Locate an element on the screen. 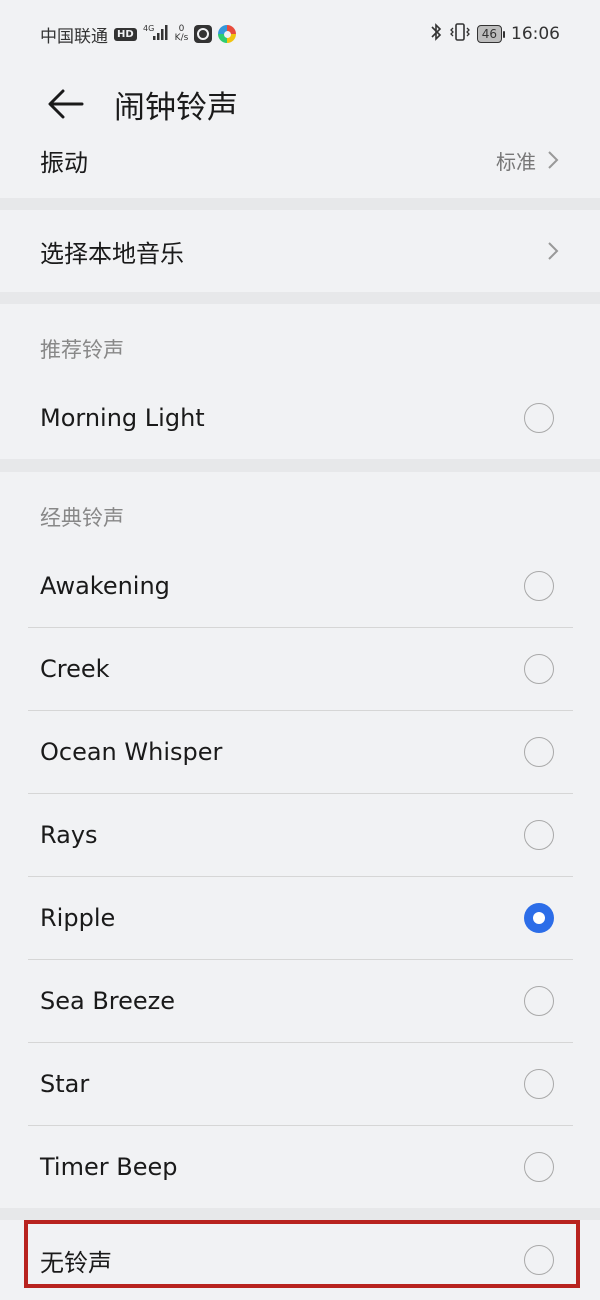 The width and height of the screenshot is (600, 1300). vibration-row: 振动 标准 is located at coordinates (300, 160).